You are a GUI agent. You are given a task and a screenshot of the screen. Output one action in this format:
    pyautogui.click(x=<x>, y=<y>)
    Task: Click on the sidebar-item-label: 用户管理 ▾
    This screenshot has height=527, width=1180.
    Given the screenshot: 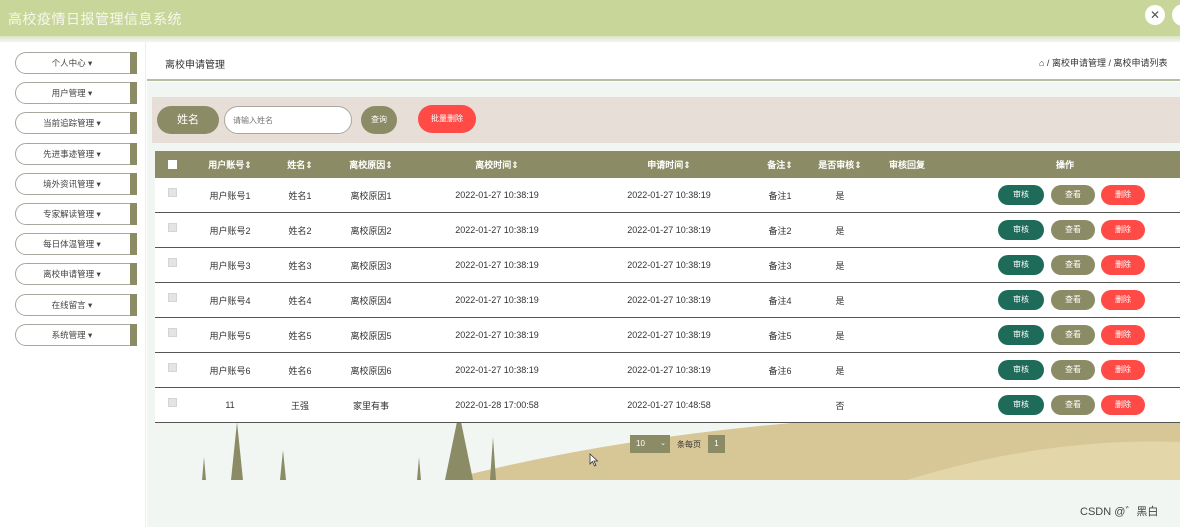 What is the action you would take?
    pyautogui.click(x=72, y=93)
    